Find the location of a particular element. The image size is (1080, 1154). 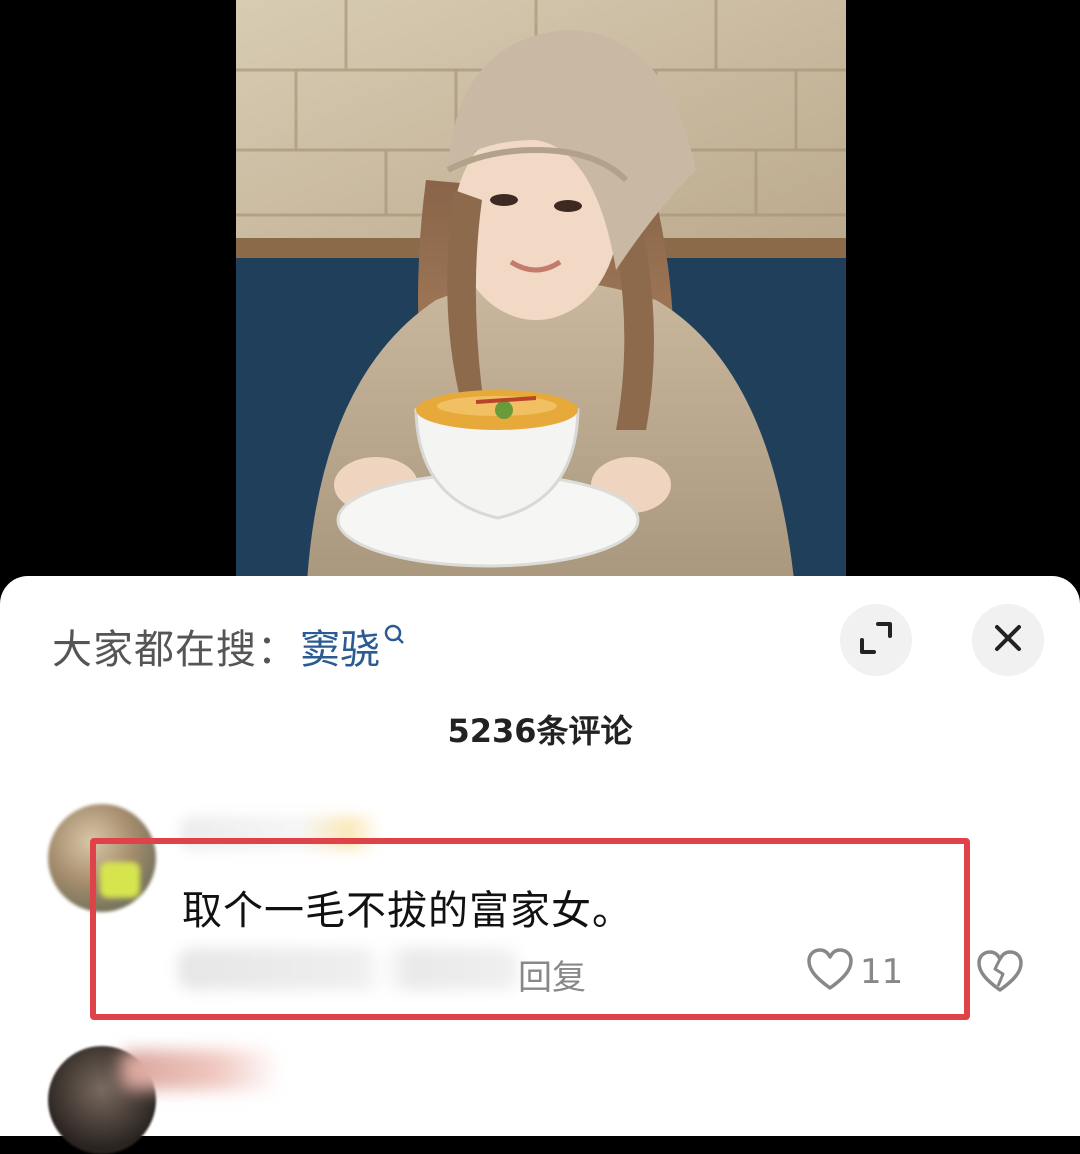

close-button is located at coordinates (1008, 640).